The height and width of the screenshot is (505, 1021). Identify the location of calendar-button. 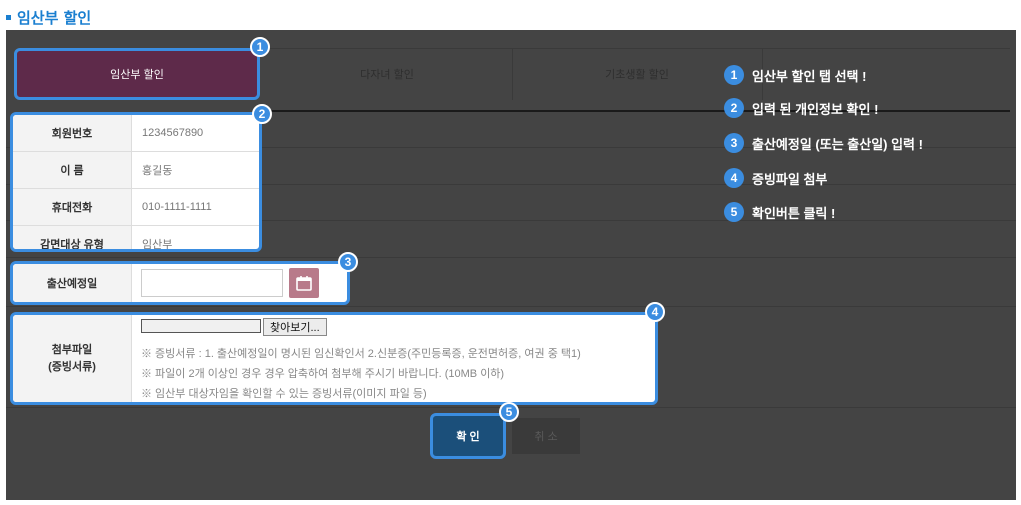
(304, 283).